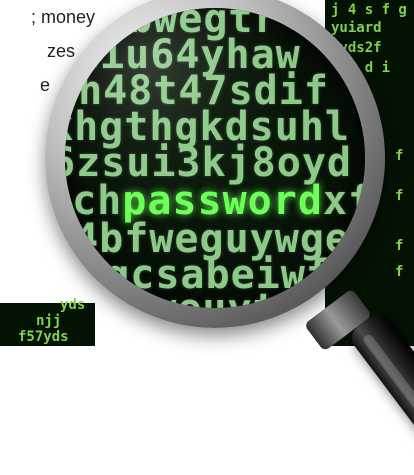 This screenshot has height=475, width=414. I want to click on lens-code-line: rh3weuyt47, so click(221, 298).